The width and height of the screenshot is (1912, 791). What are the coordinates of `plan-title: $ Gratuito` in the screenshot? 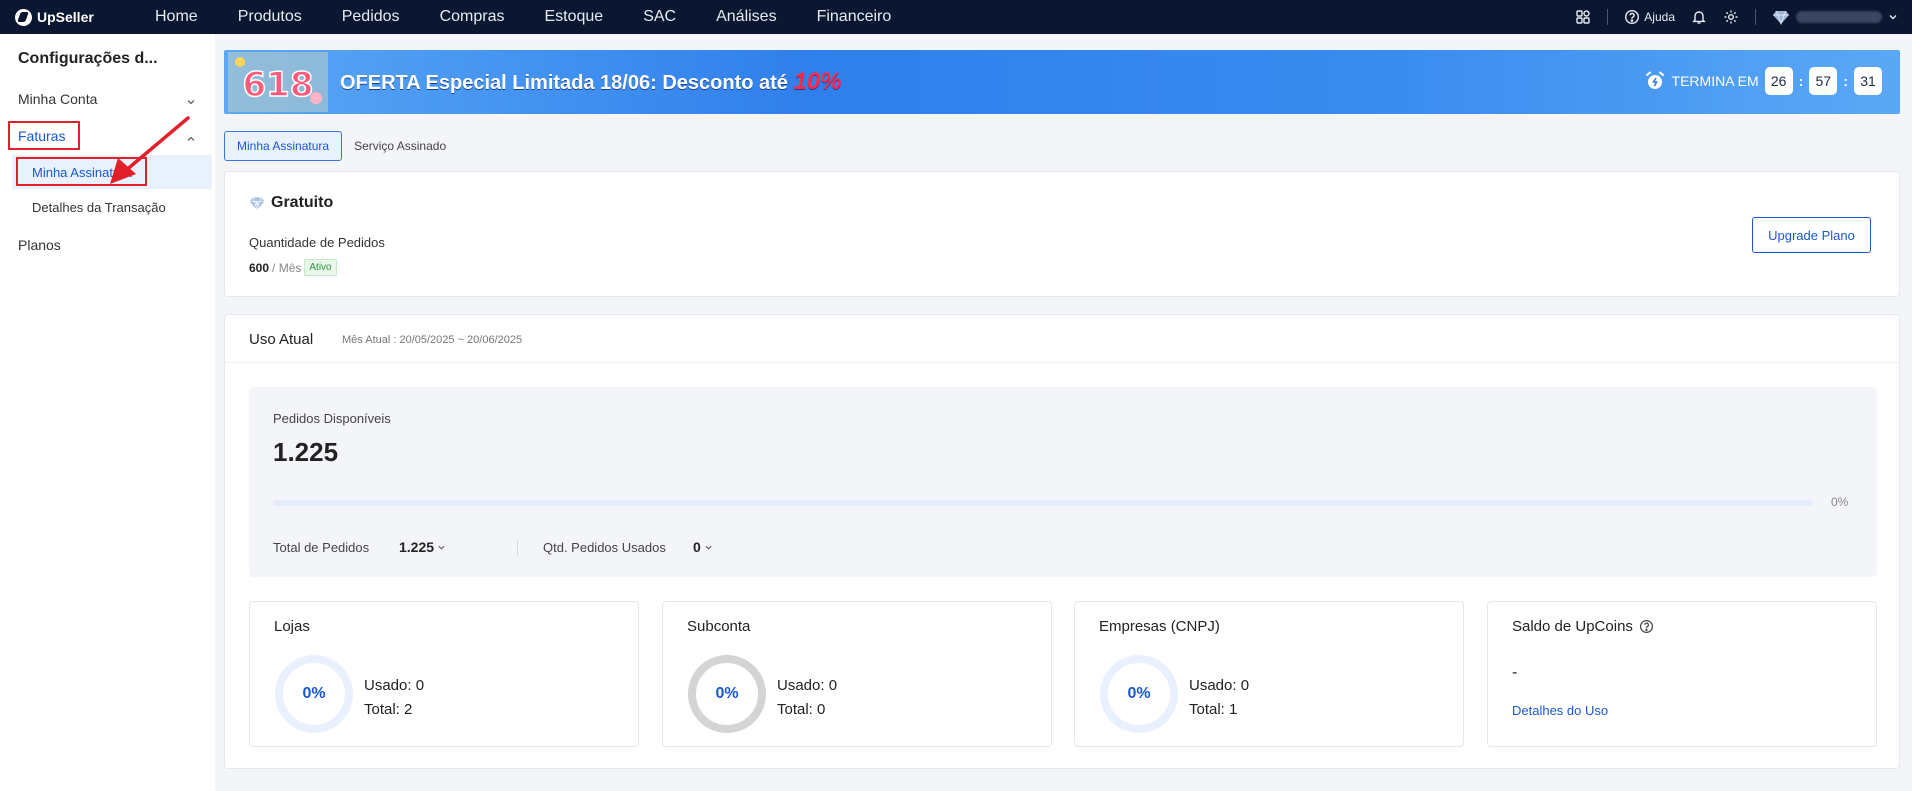 It's located at (291, 203).